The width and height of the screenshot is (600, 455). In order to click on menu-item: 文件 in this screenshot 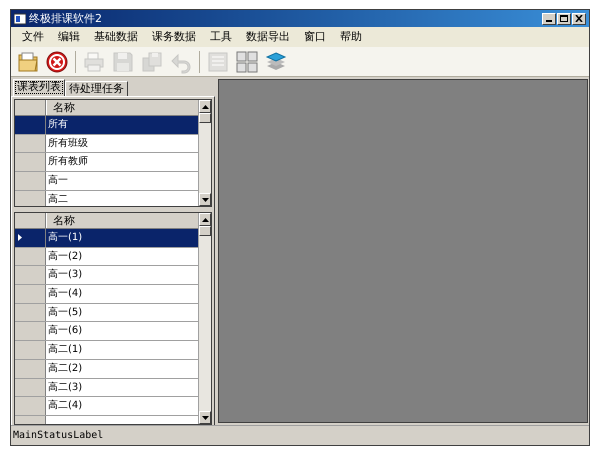, I will do `click(33, 37)`.